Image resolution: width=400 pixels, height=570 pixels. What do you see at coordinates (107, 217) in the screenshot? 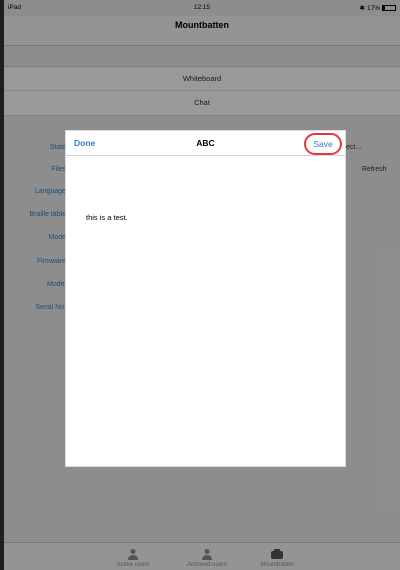
I see `document-text: this is a test.` at bounding box center [107, 217].